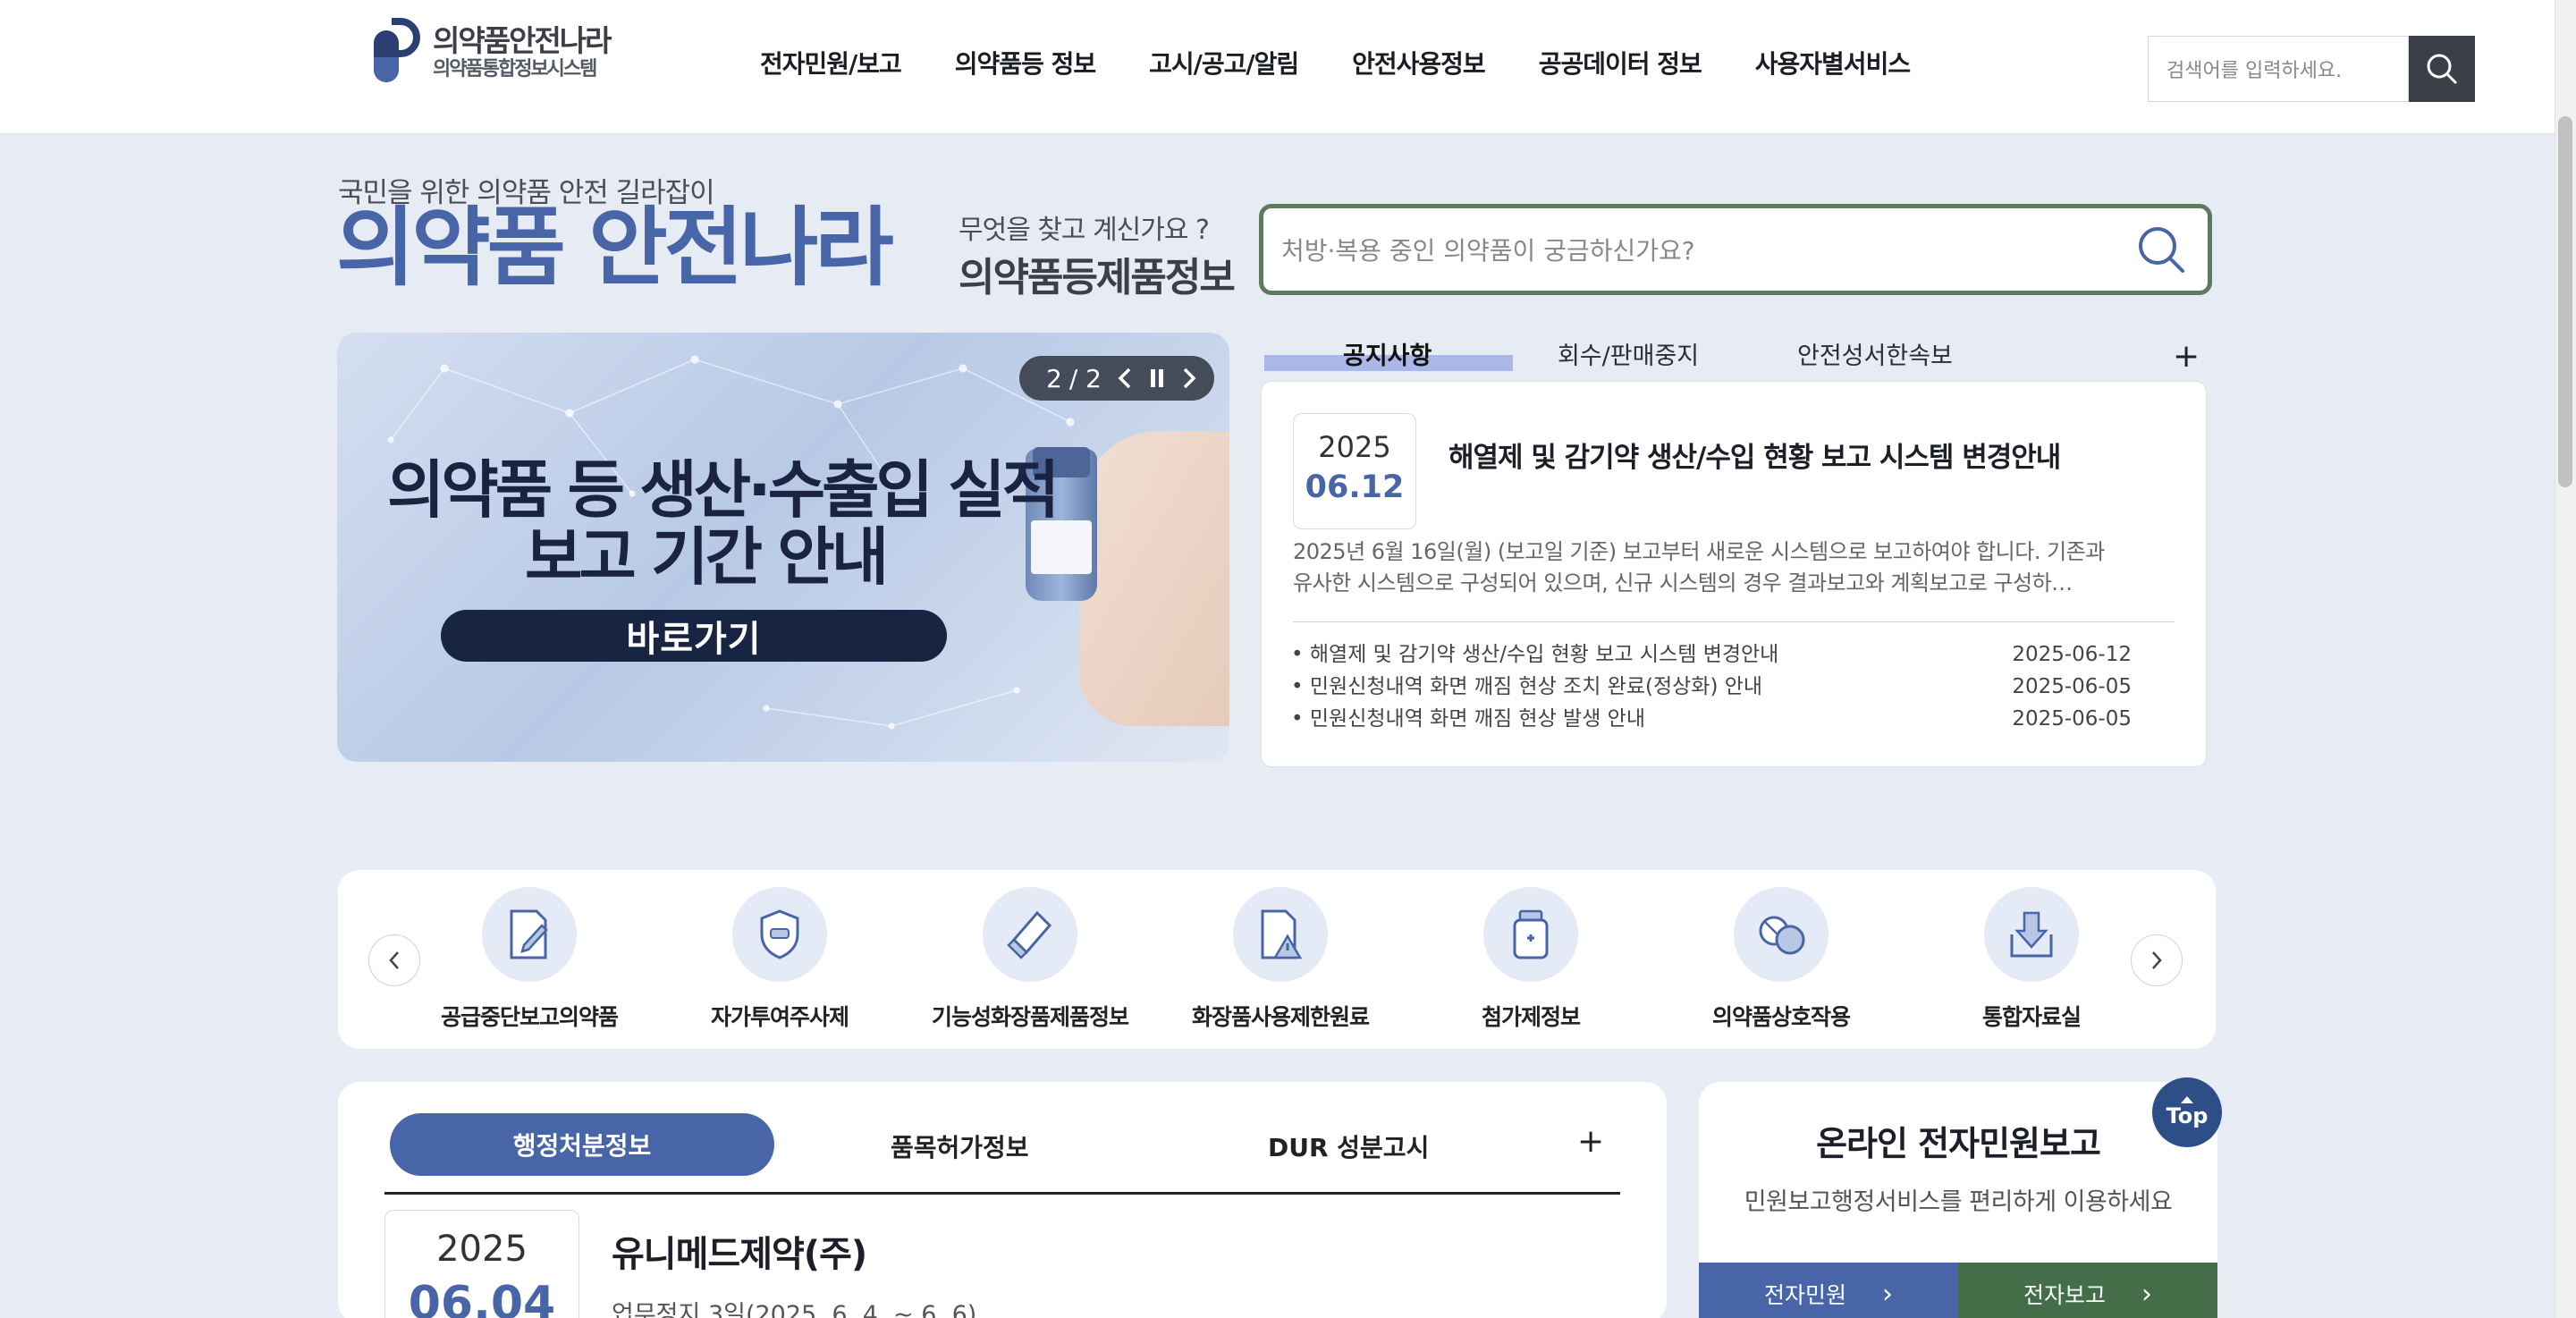 This screenshot has height=1318, width=2576. Describe the element at coordinates (1348, 1146) in the screenshot. I see `tab-dur-notice: DUR 성분고시` at that location.